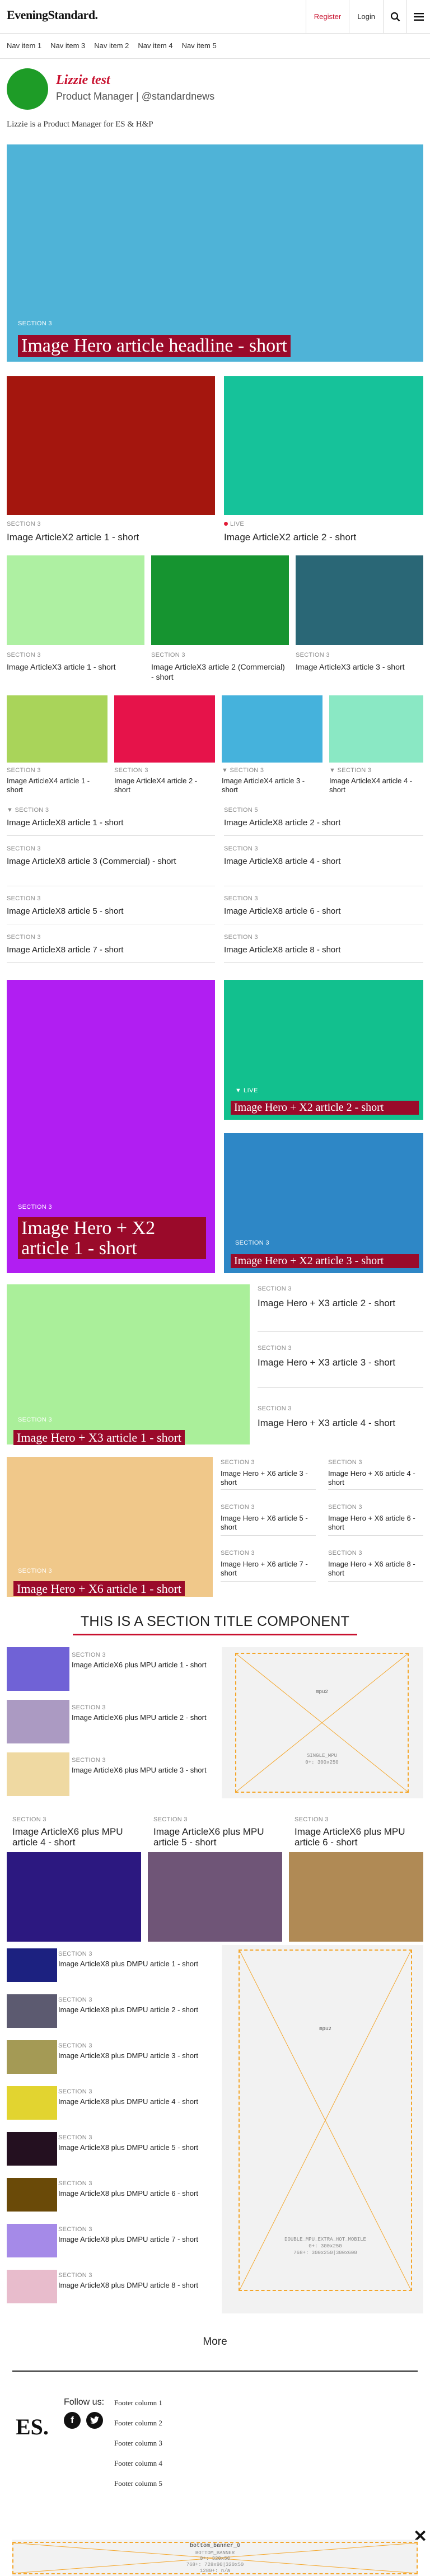 Image resolution: width=430 pixels, height=2576 pixels. I want to click on x8-dmpu-article-8-image, so click(32, 2286).